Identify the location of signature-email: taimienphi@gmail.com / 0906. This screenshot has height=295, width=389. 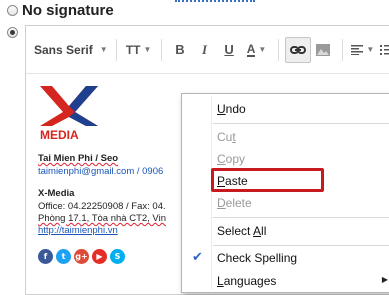
(100, 171).